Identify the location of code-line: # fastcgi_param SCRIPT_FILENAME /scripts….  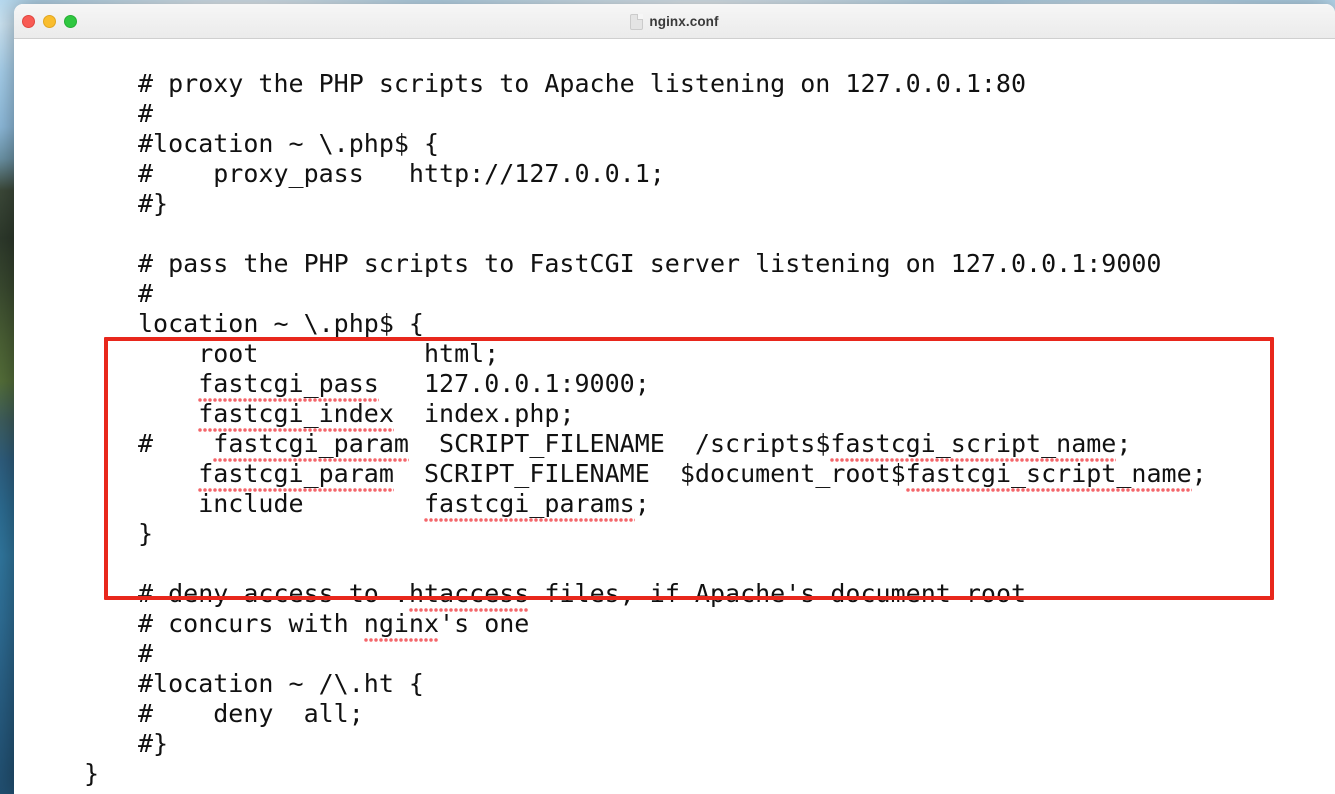
(635, 445).